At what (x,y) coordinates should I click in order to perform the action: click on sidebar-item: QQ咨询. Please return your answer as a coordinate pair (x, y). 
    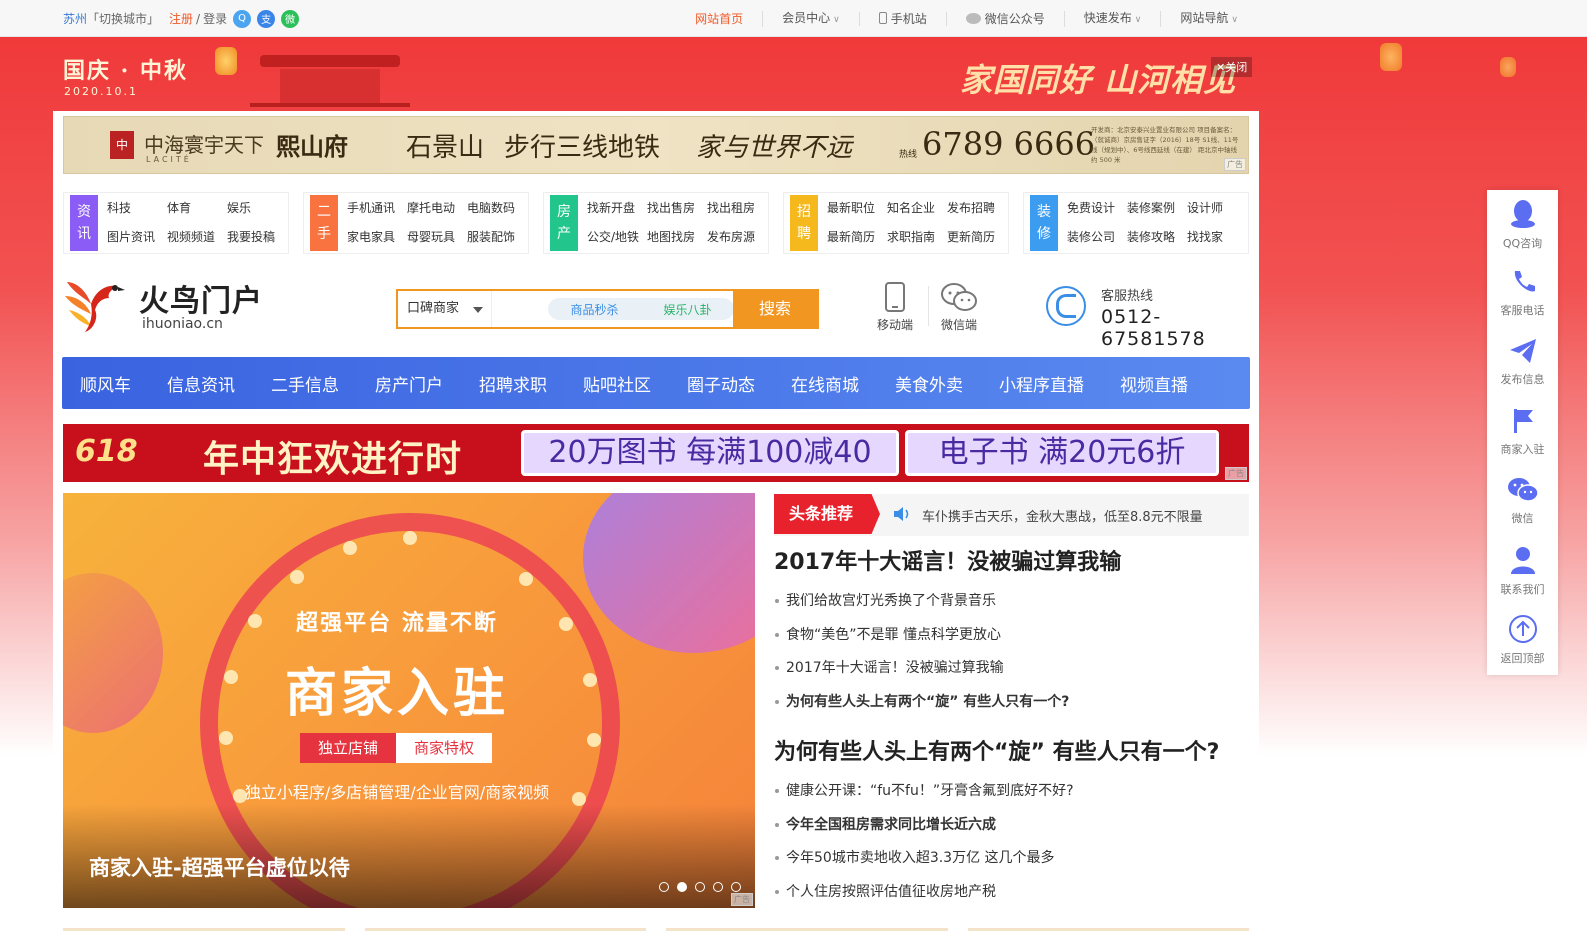
    Looking at the image, I should click on (1522, 225).